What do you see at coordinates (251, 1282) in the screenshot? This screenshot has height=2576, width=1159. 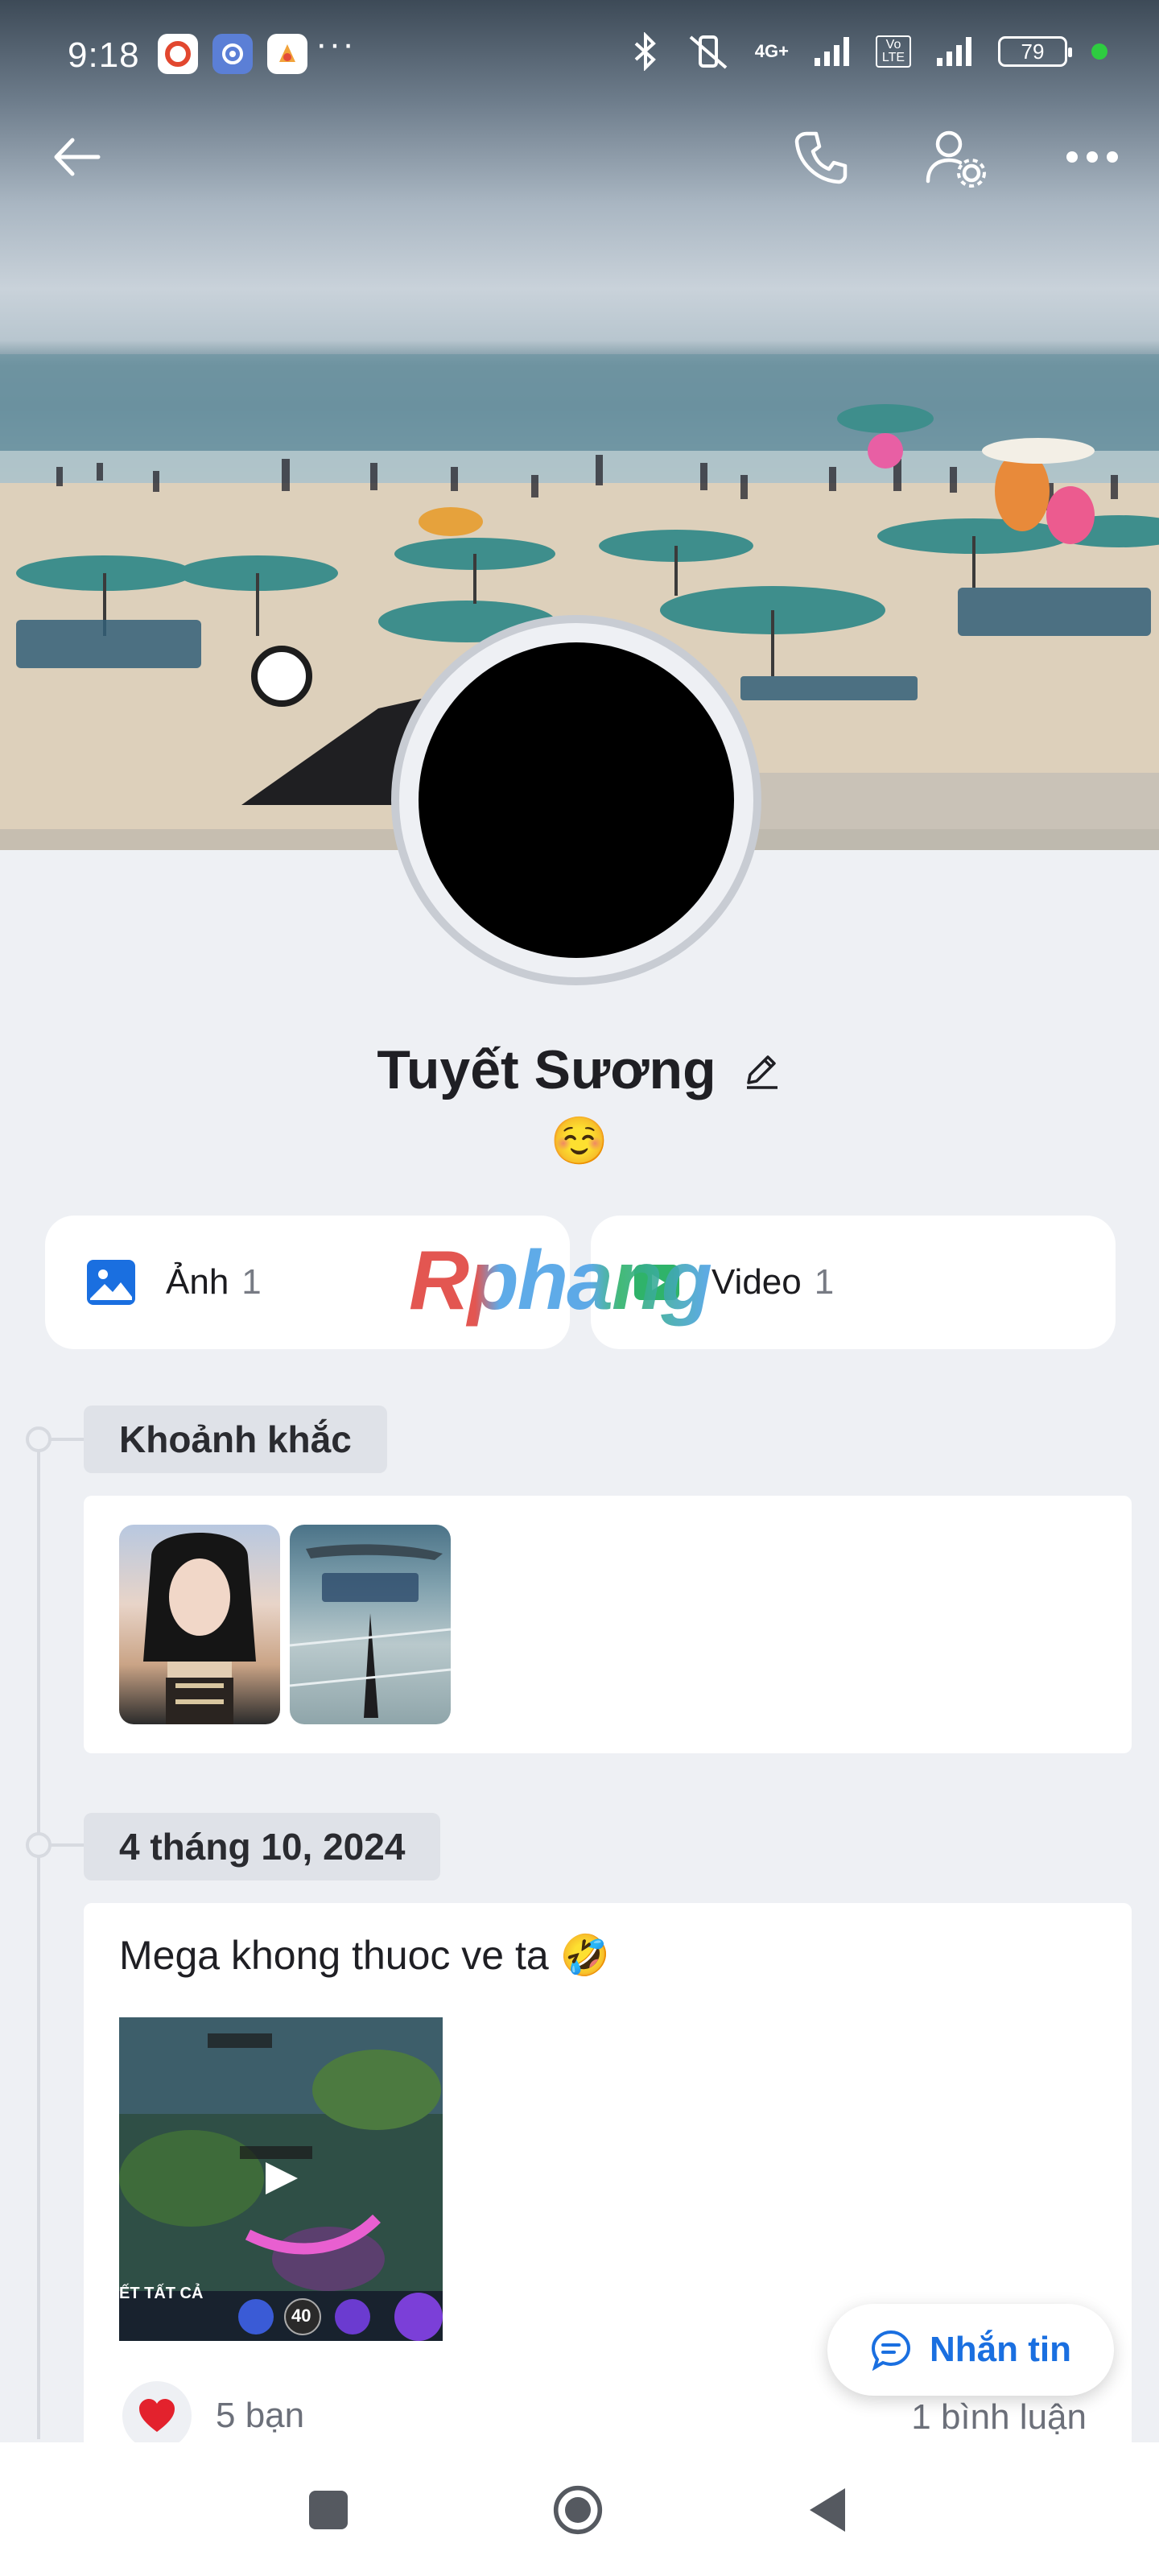 I see `photos-count: 1` at bounding box center [251, 1282].